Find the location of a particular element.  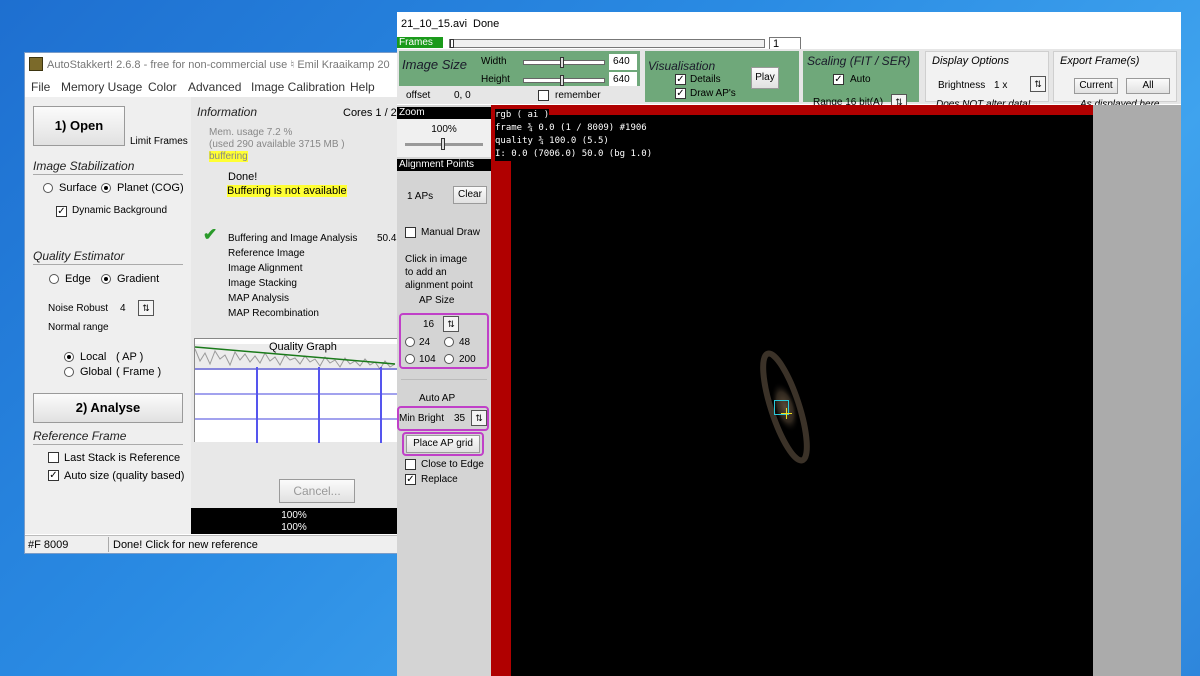

play-button: Play is located at coordinates (765, 78).